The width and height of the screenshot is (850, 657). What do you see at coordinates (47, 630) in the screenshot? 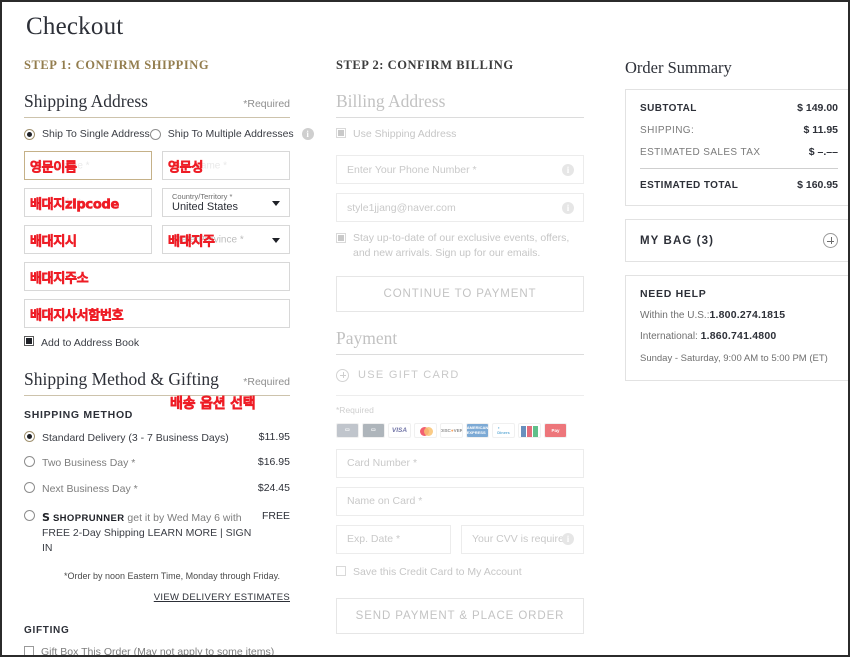
I see `gifting-heading: GIFTING` at bounding box center [47, 630].